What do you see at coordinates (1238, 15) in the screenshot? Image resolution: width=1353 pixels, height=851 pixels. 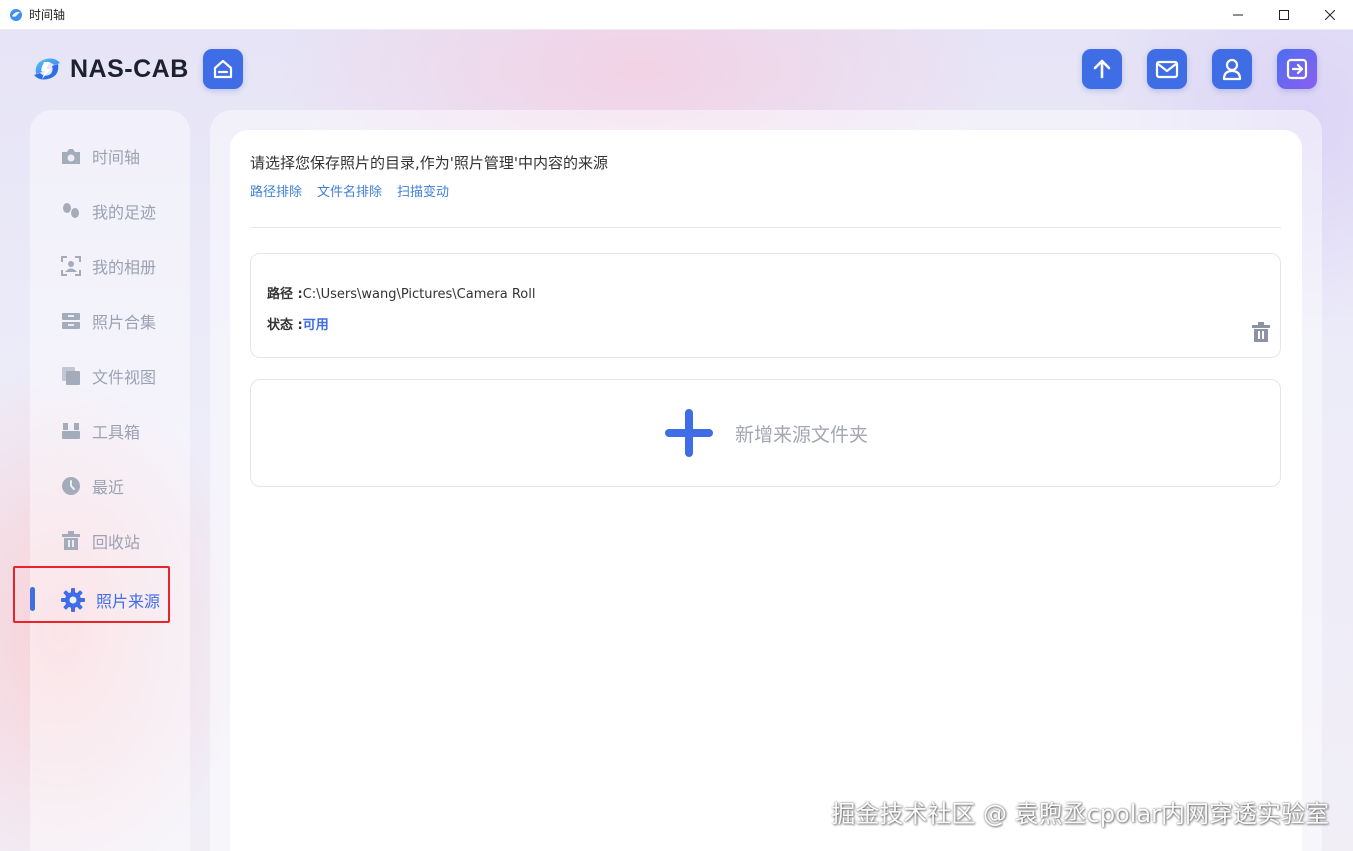 I see `minimize-icon` at bounding box center [1238, 15].